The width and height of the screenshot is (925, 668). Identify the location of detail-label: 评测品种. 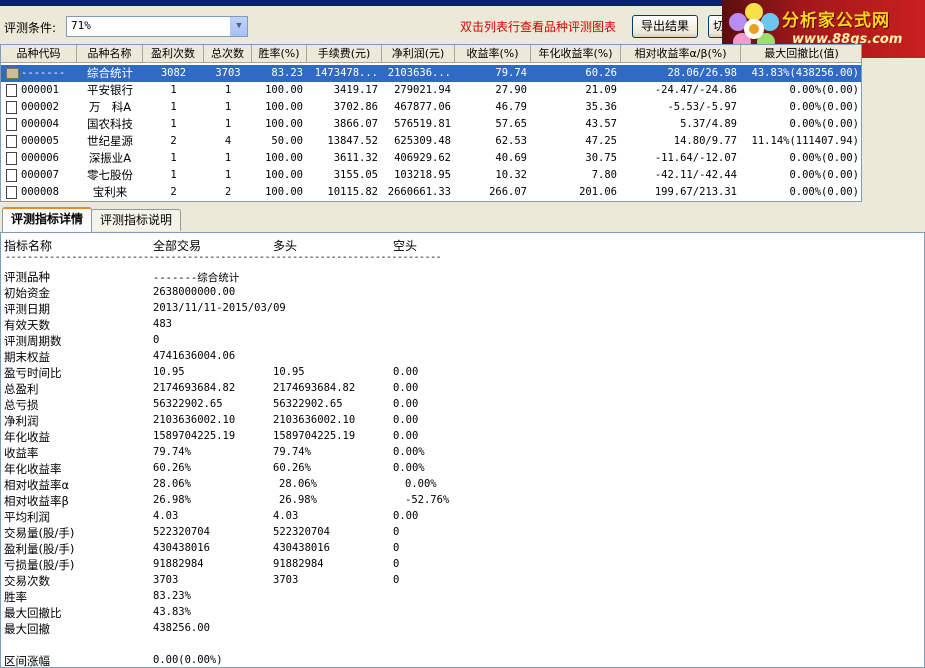
(27, 277).